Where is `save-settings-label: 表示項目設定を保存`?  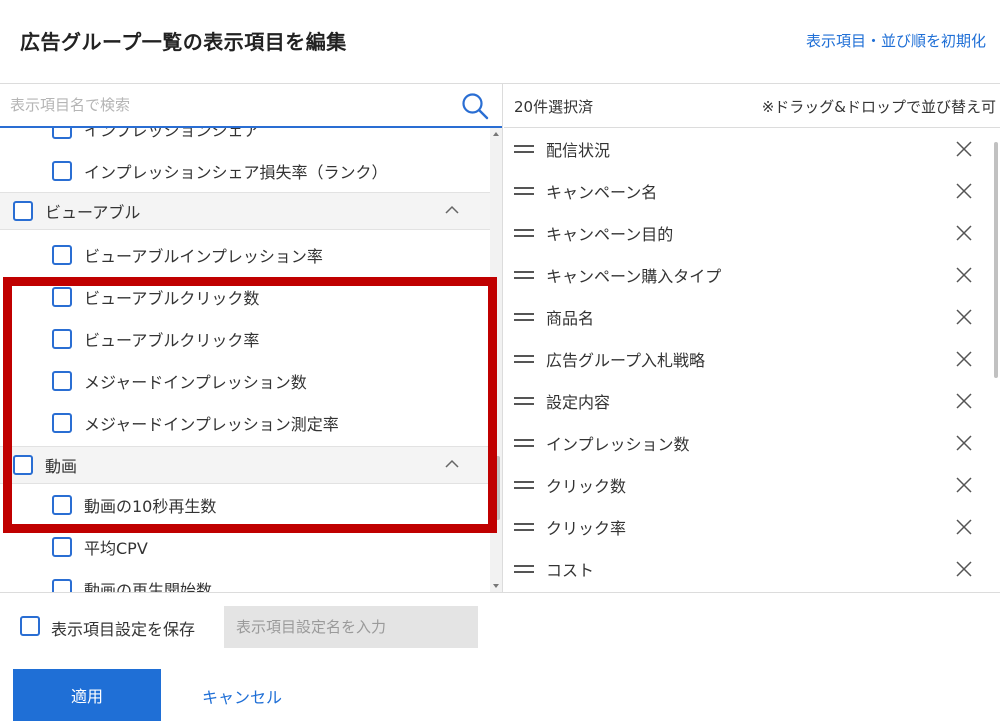 save-settings-label: 表示項目設定を保存 is located at coordinates (123, 629).